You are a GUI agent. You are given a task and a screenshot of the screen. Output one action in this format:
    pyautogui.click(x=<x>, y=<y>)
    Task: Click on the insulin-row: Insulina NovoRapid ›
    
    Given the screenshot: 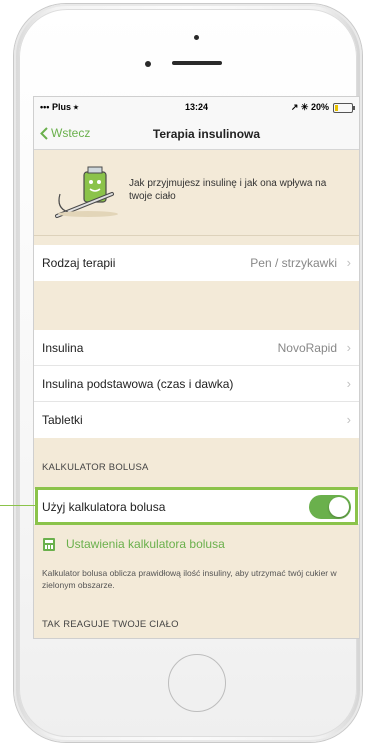 What is the action you would take?
    pyautogui.click(x=196, y=348)
    